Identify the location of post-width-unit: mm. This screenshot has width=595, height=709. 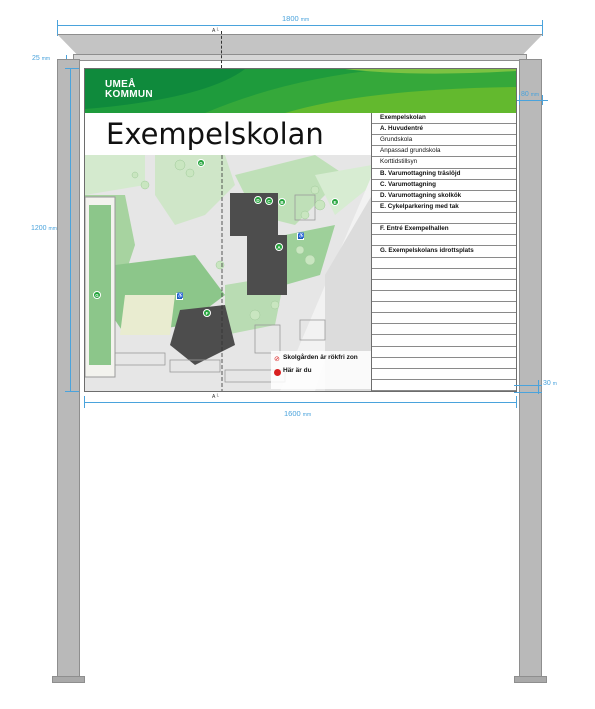
(535, 95).